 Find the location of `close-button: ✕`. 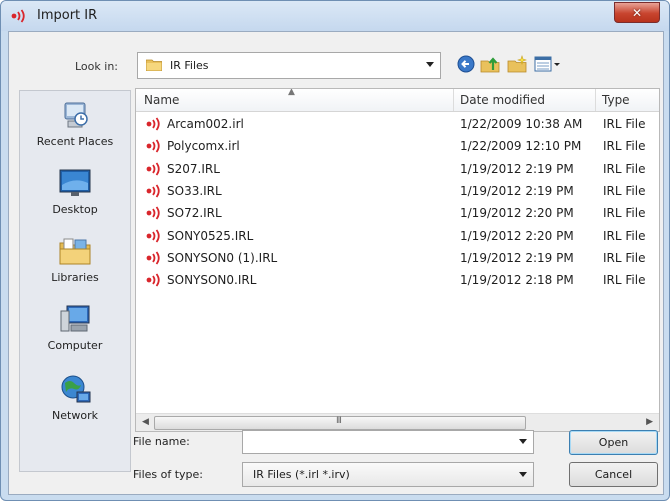

close-button: ✕ is located at coordinates (637, 12).